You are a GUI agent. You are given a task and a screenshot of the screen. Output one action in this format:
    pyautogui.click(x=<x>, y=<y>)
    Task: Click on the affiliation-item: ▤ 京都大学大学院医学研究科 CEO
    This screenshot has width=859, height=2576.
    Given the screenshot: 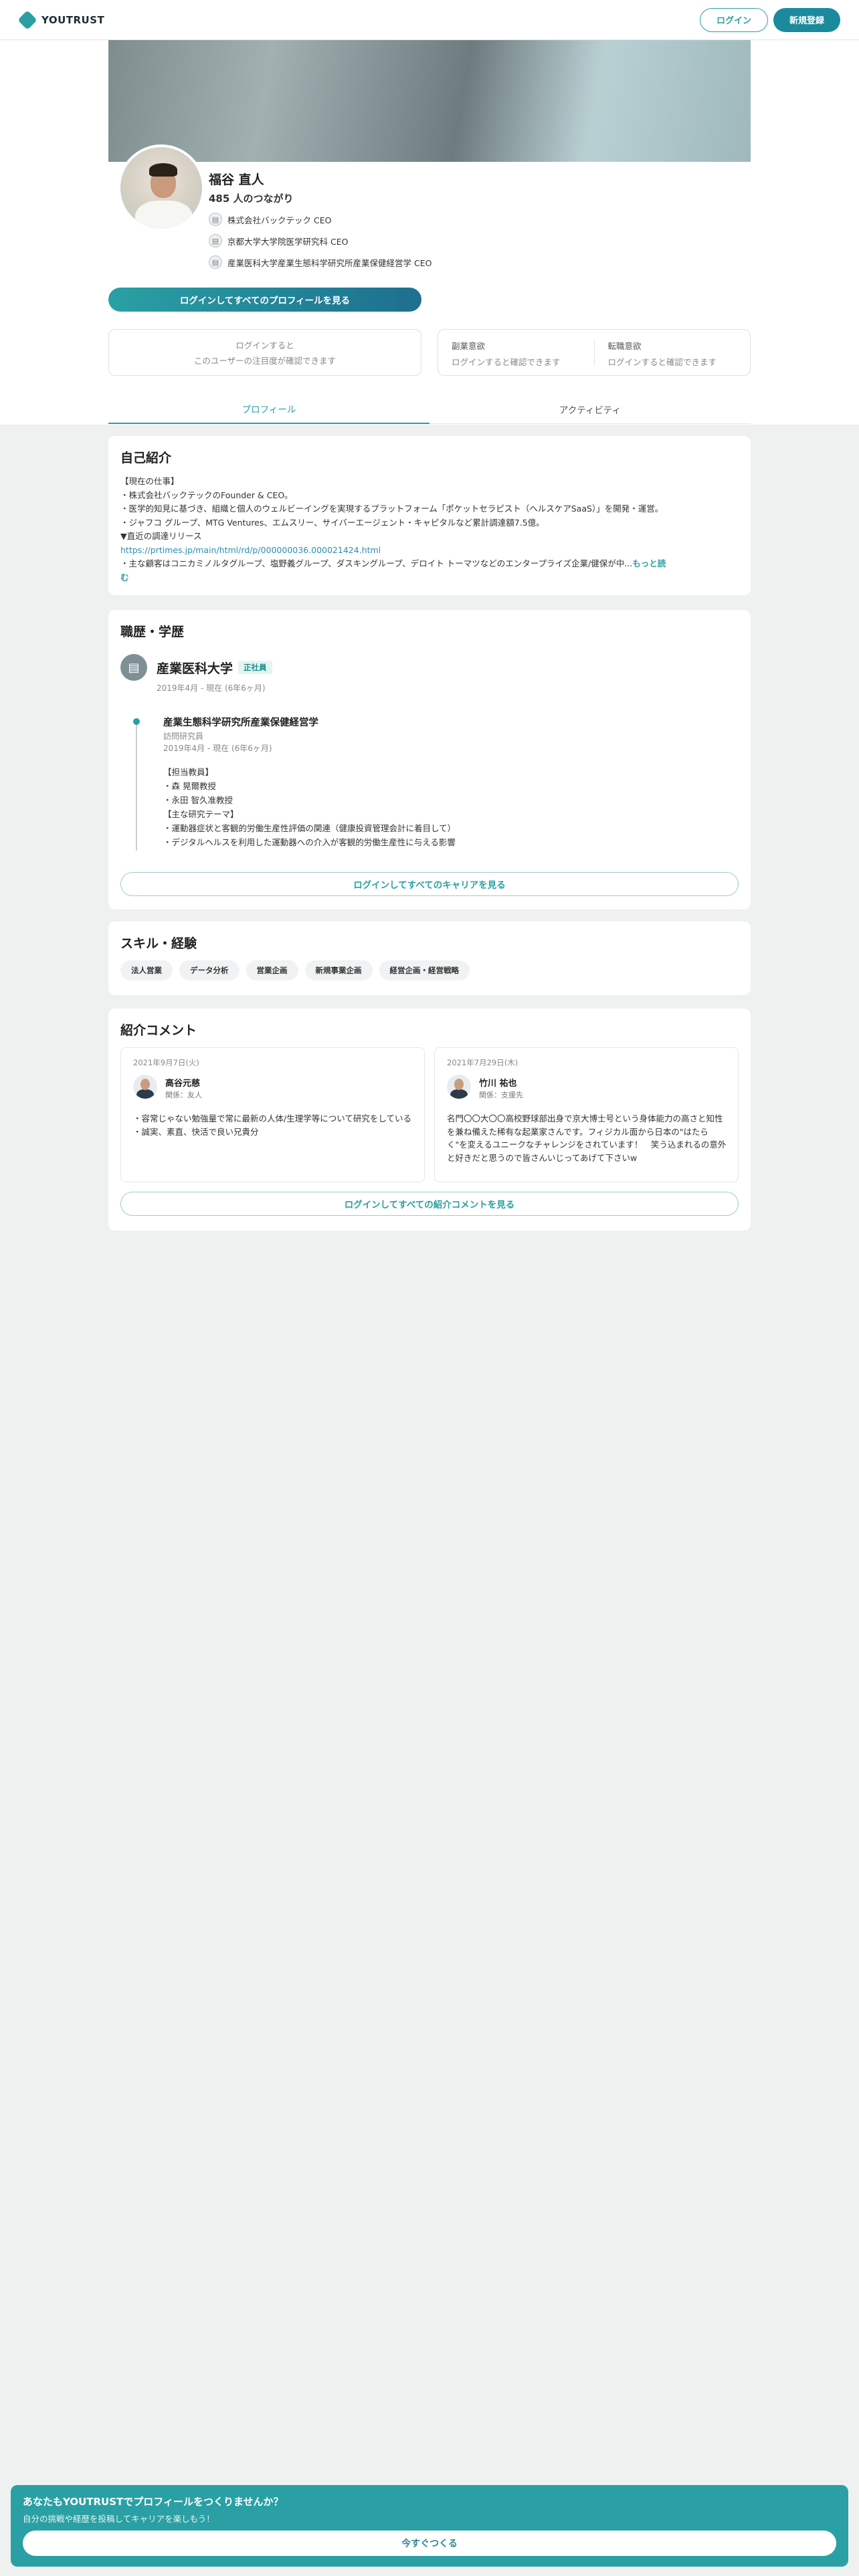 What is the action you would take?
    pyautogui.click(x=278, y=241)
    